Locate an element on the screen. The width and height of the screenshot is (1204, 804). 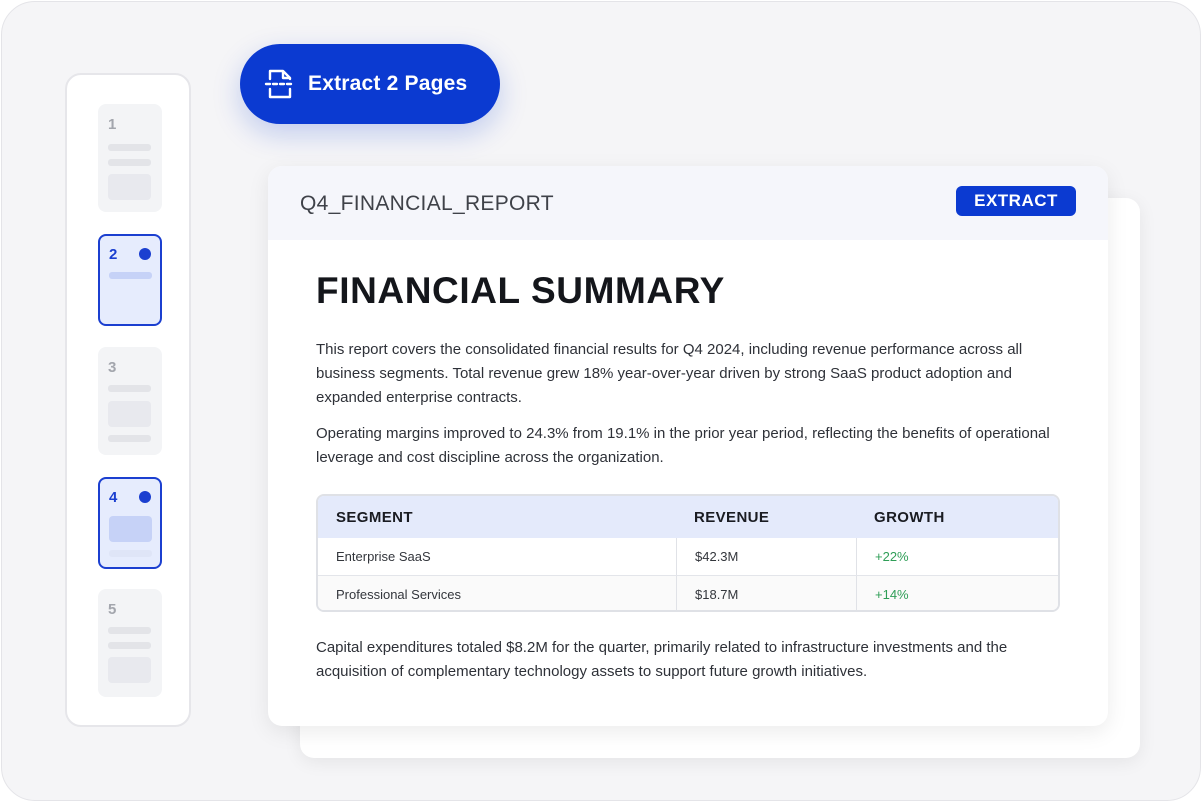
document-header: Q4_FINANCIAL_REPORT EXTRACT is located at coordinates (688, 203).